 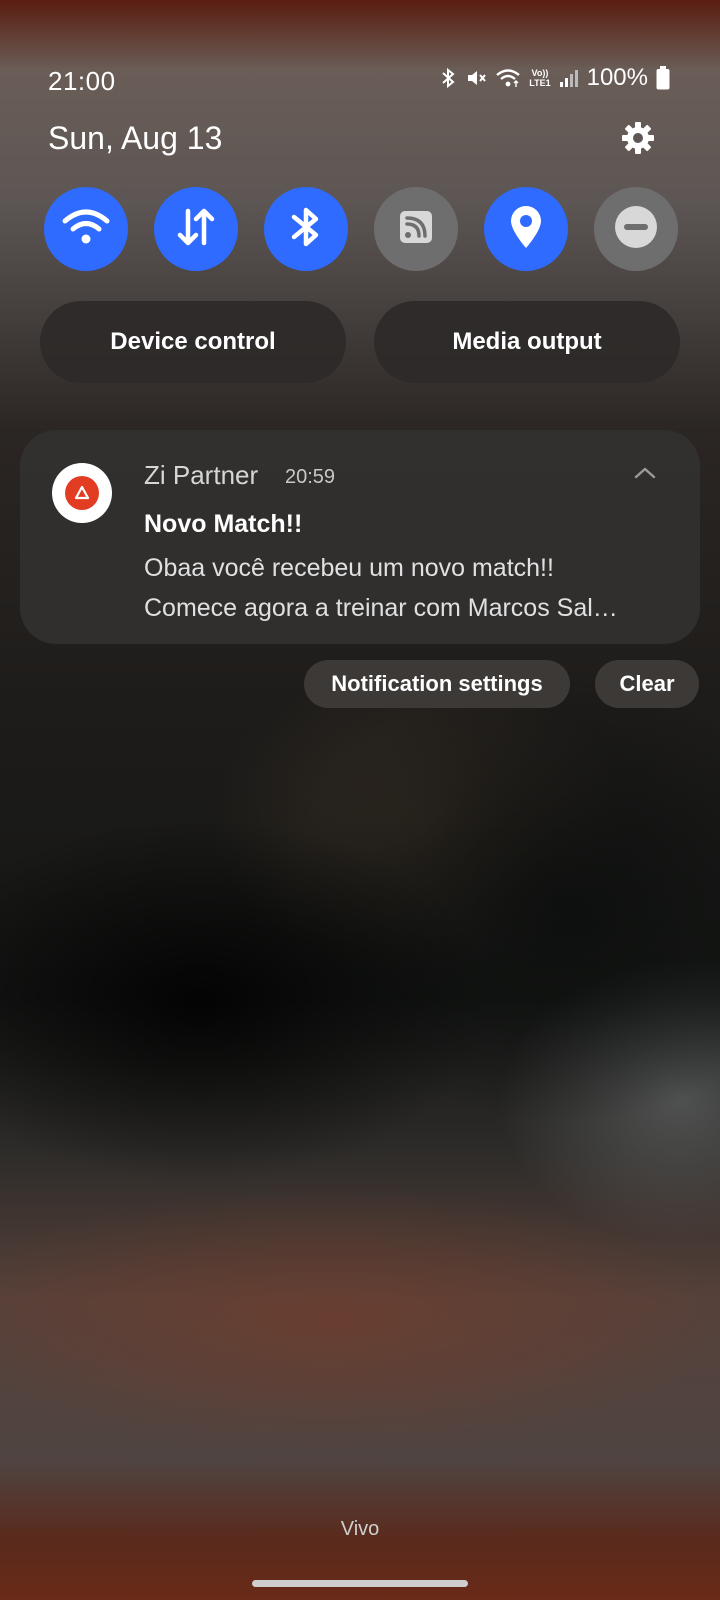 What do you see at coordinates (82, 81) in the screenshot?
I see `status-time: 21:00` at bounding box center [82, 81].